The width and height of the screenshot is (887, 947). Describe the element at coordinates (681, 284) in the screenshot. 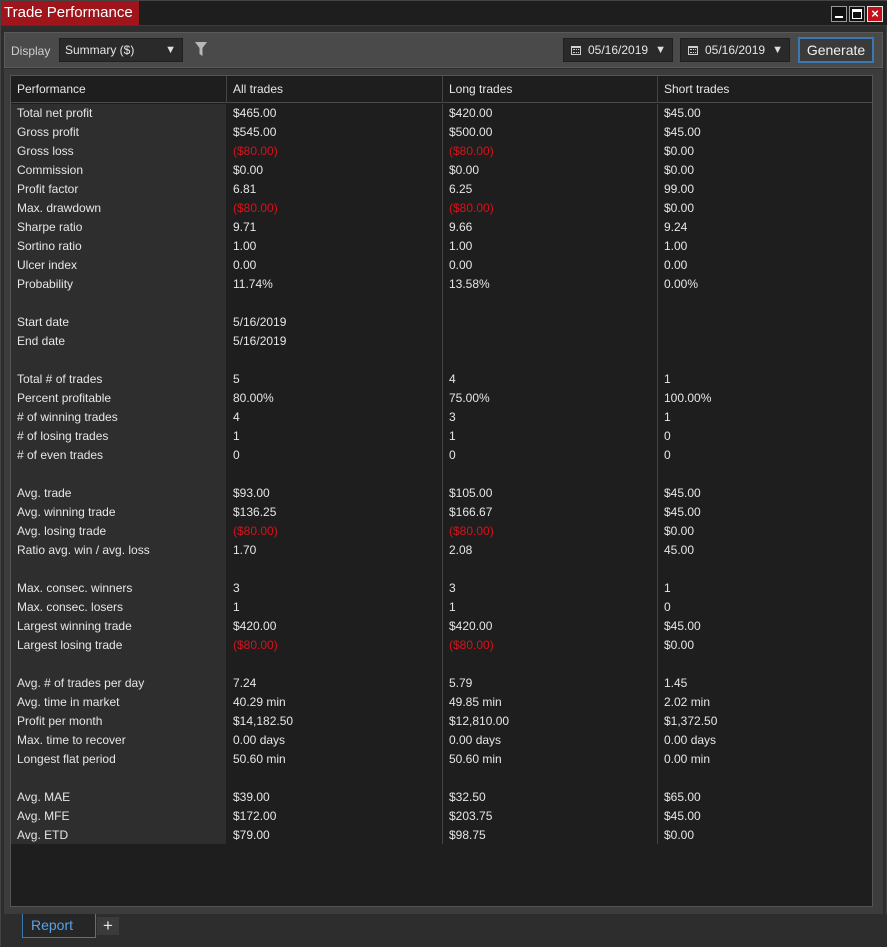

I see `metric-value: 0.00%` at that location.